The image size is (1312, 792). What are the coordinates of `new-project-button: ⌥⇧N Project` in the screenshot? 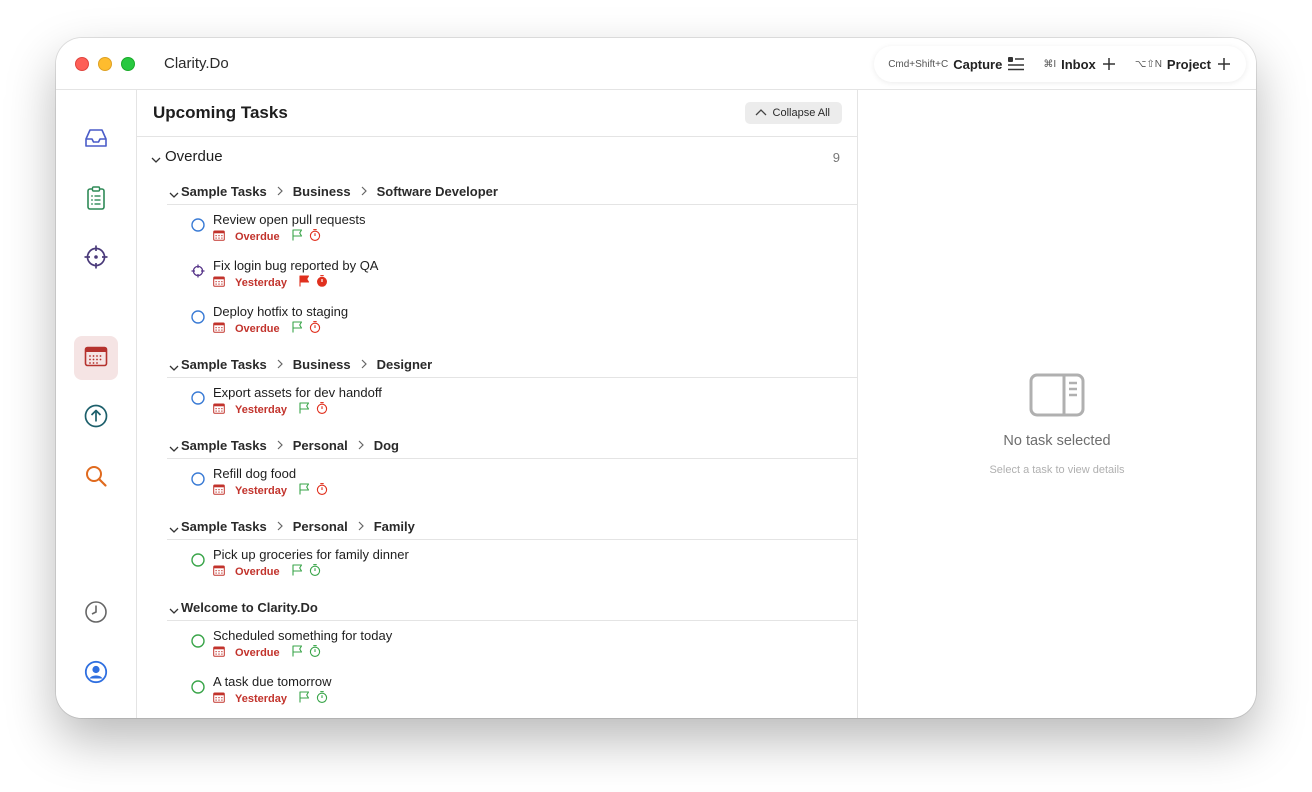 It's located at (1183, 64).